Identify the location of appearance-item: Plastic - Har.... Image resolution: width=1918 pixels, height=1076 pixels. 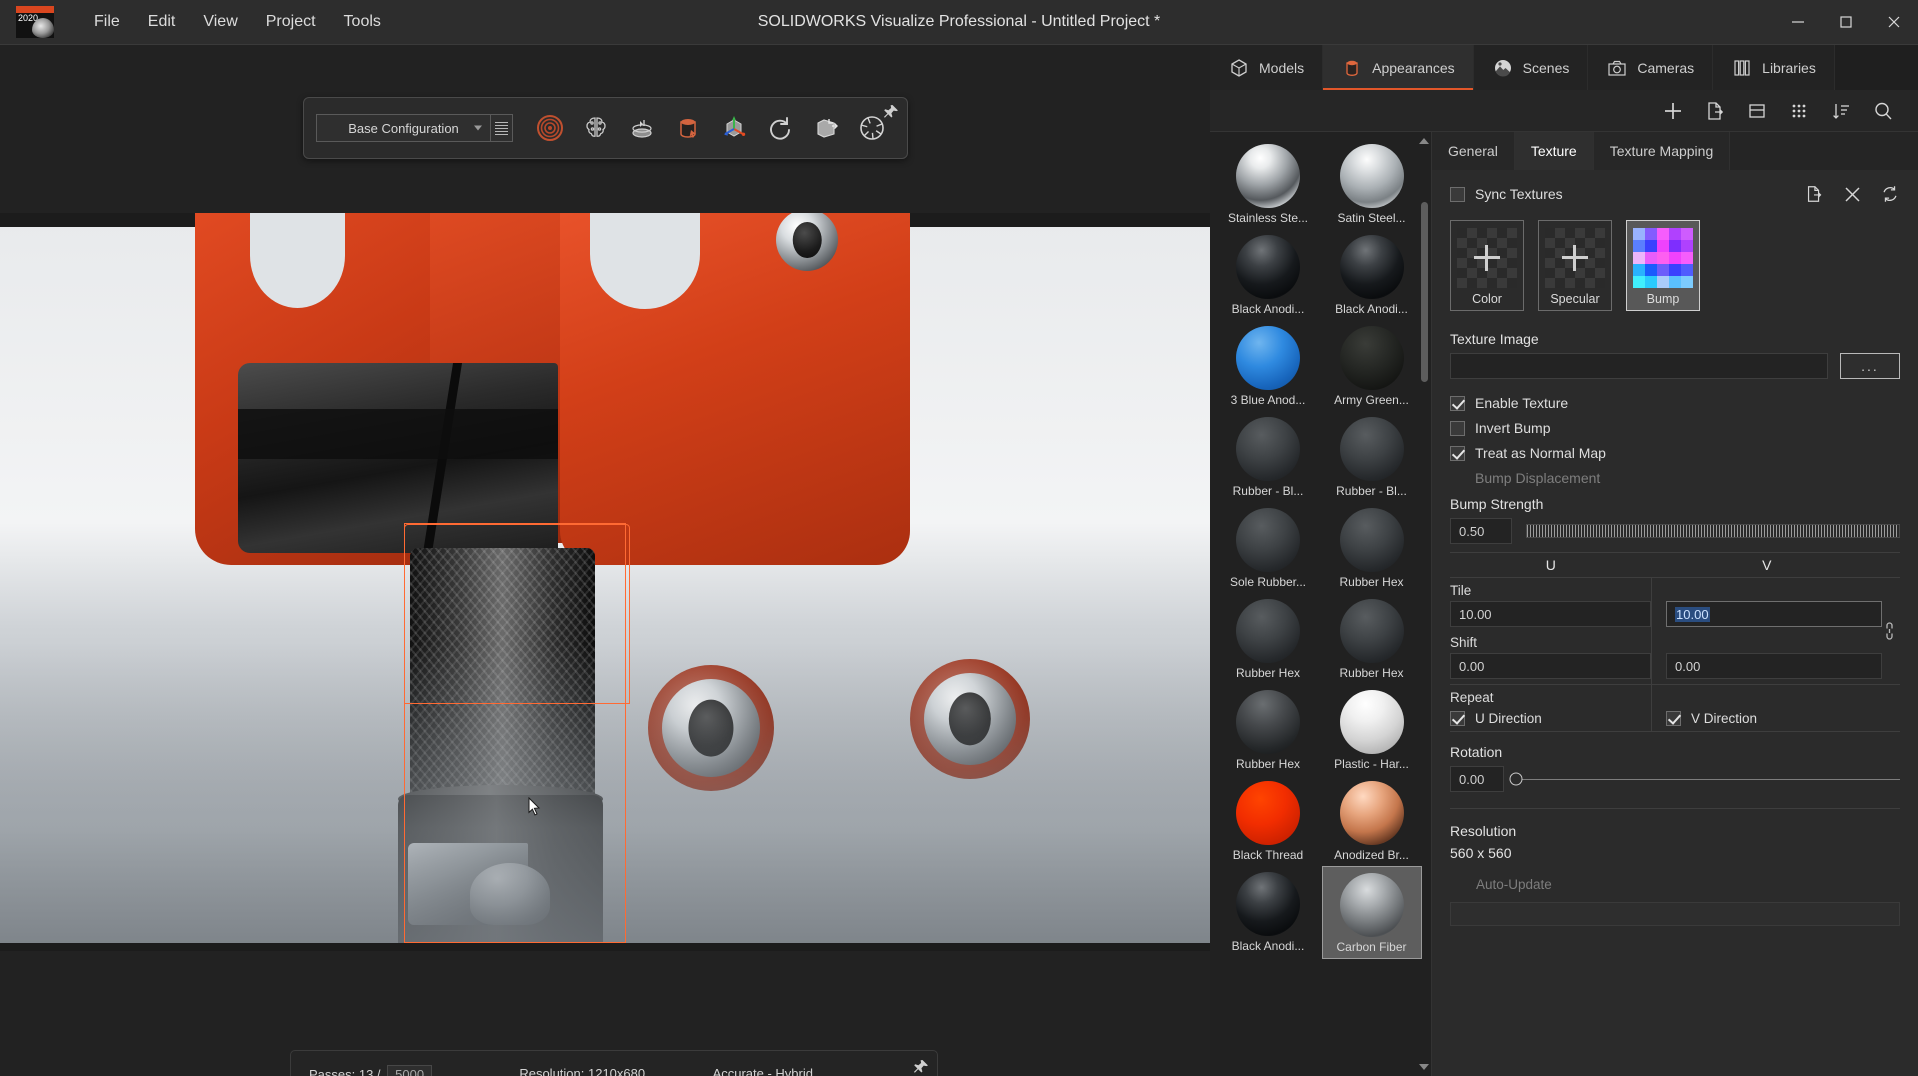
(1372, 729).